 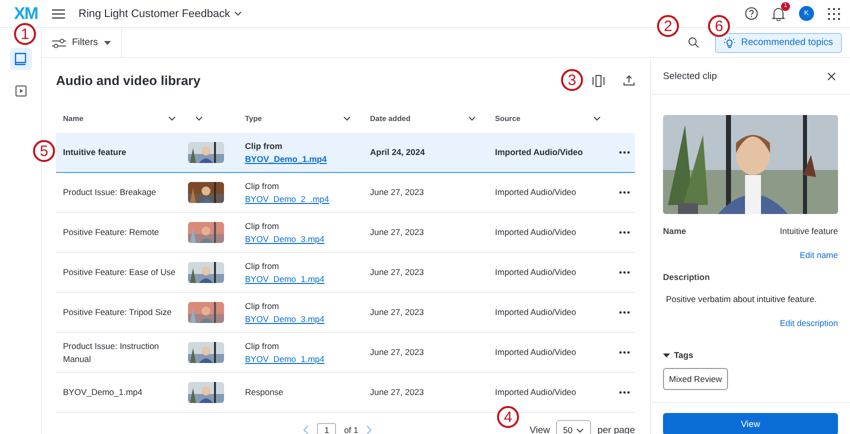 I want to click on clip-name: Positive Feature: Ease of Use, so click(x=119, y=272).